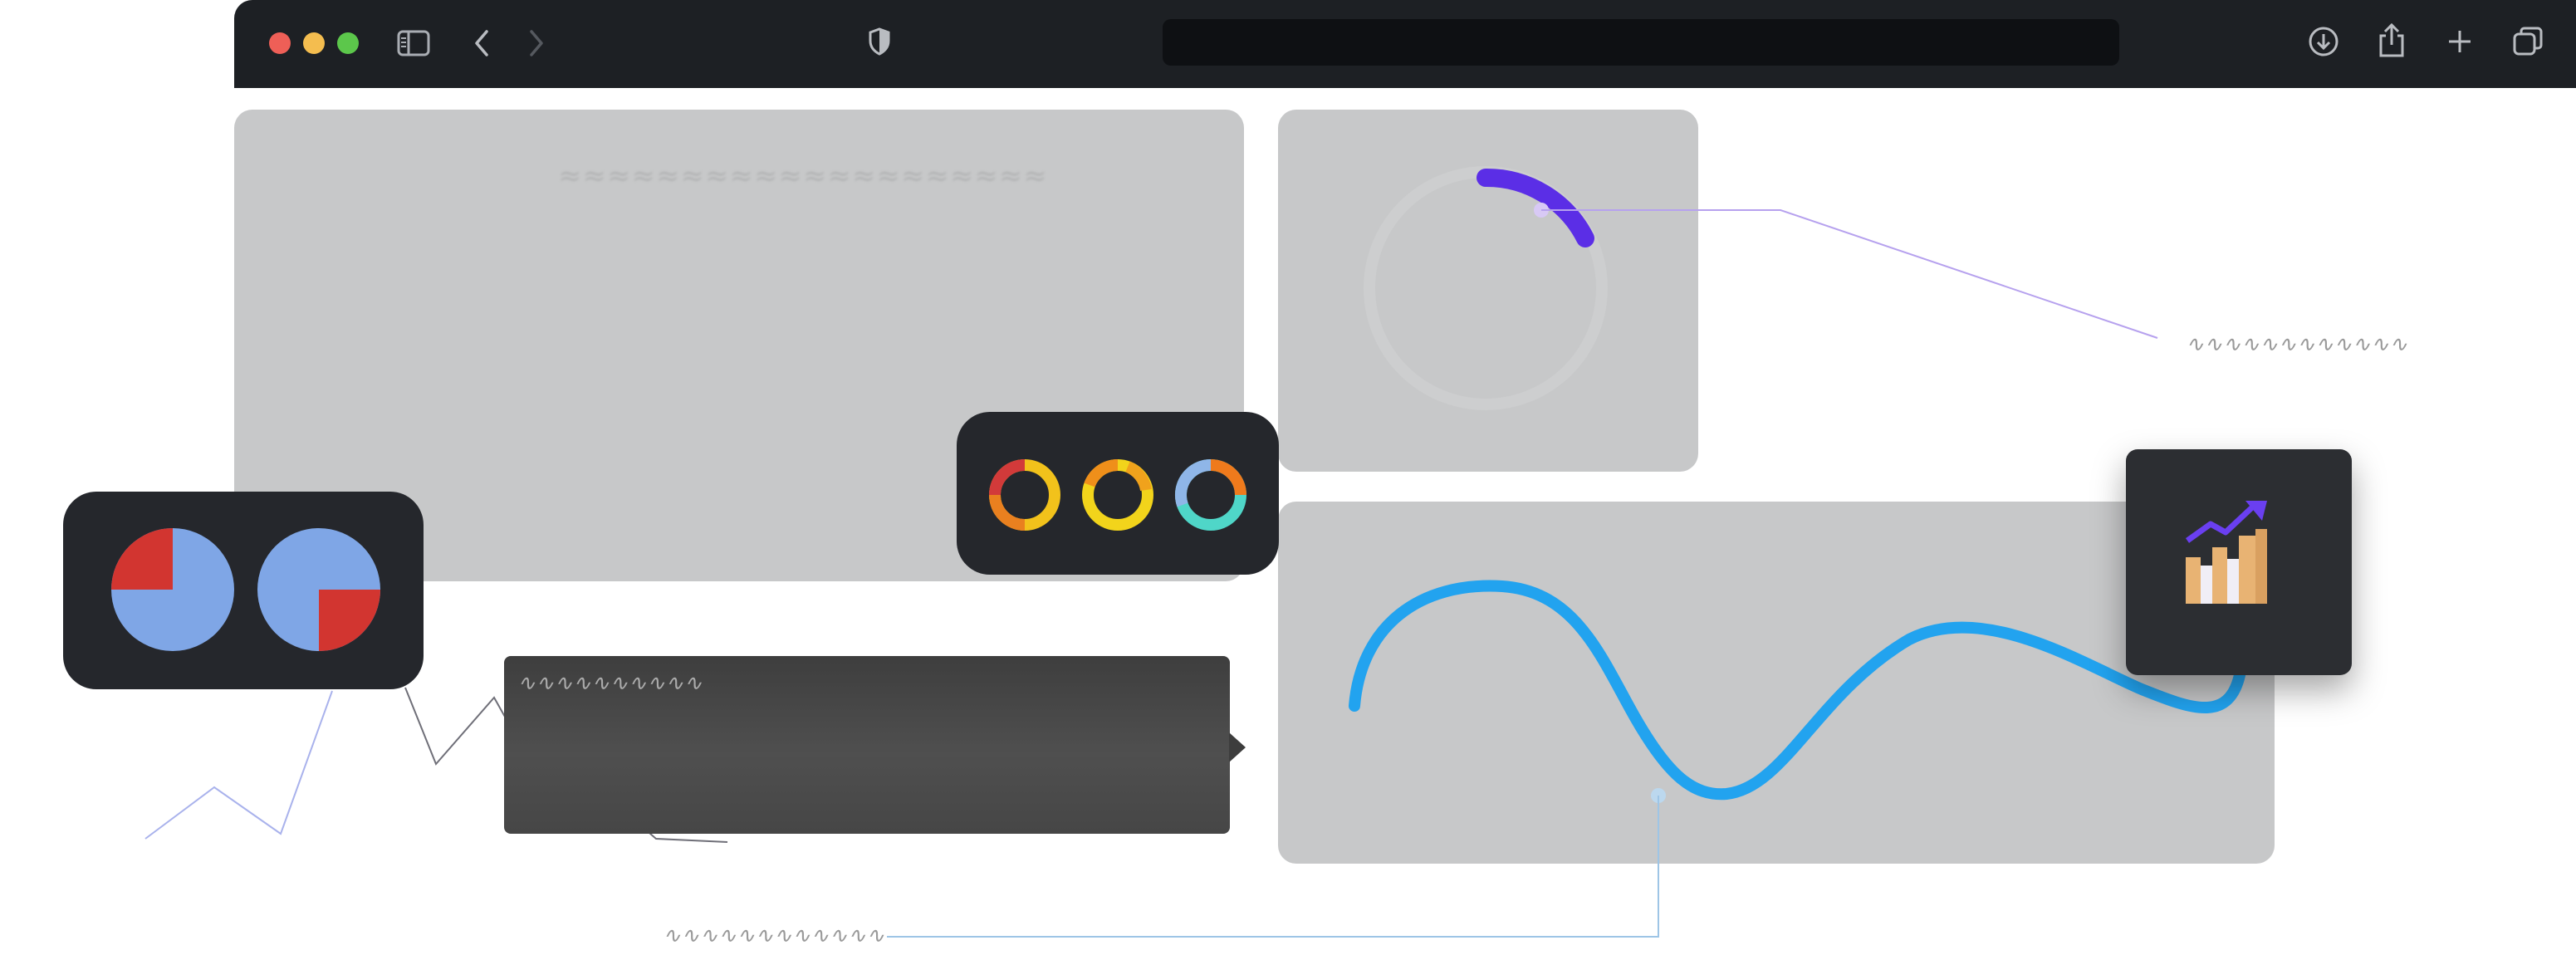 The height and width of the screenshot is (955, 2576). What do you see at coordinates (610, 683) in the screenshot?
I see `callout-scribble: ∿∿∿∿∿∿∿∿∿∿` at bounding box center [610, 683].